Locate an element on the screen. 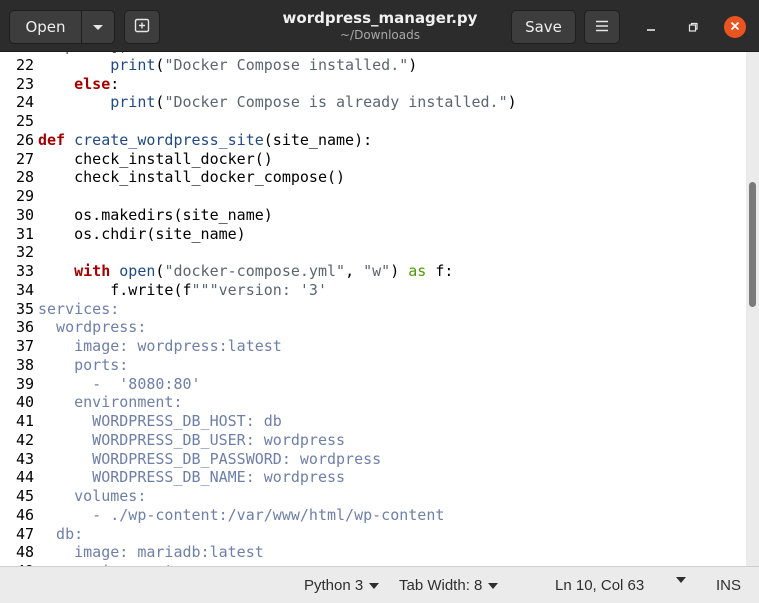 This screenshot has width=759, height=603. line-code: - ./wp-content:/var/www/html/wp-content is located at coordinates (239, 515).